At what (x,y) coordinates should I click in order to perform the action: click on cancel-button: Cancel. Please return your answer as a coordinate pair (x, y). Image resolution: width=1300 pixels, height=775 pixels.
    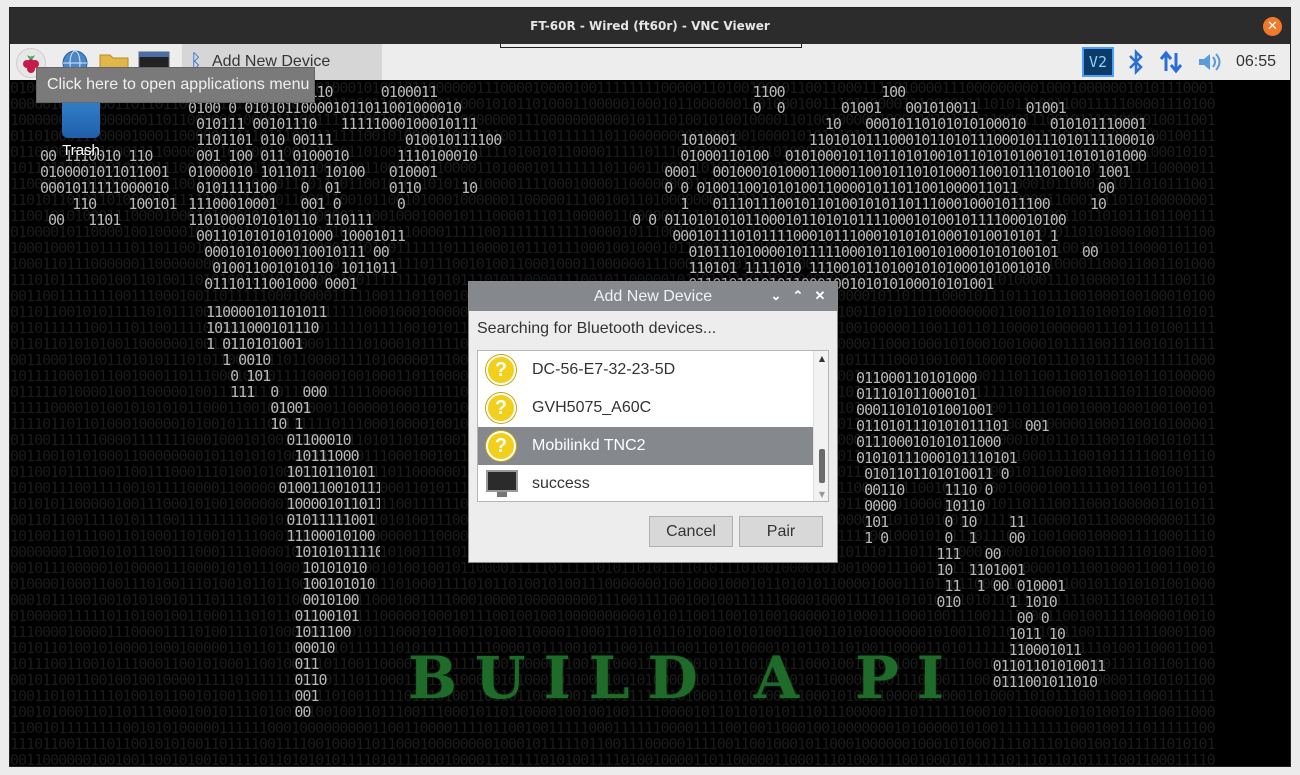
    Looking at the image, I should click on (691, 531).